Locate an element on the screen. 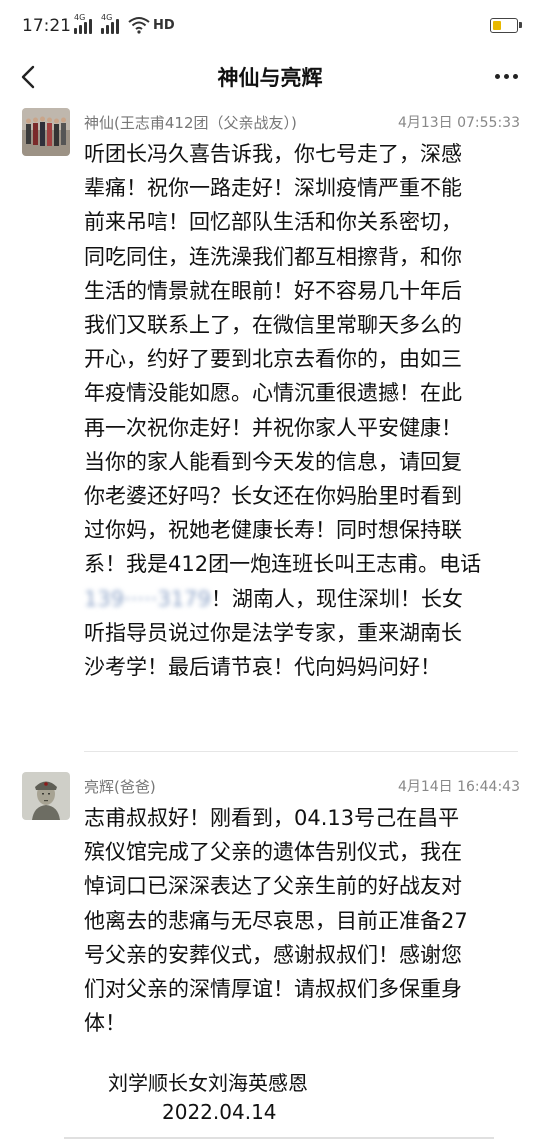 This screenshot has width=540, height=1140. signal-2-icon: 4G is located at coordinates (110, 23).